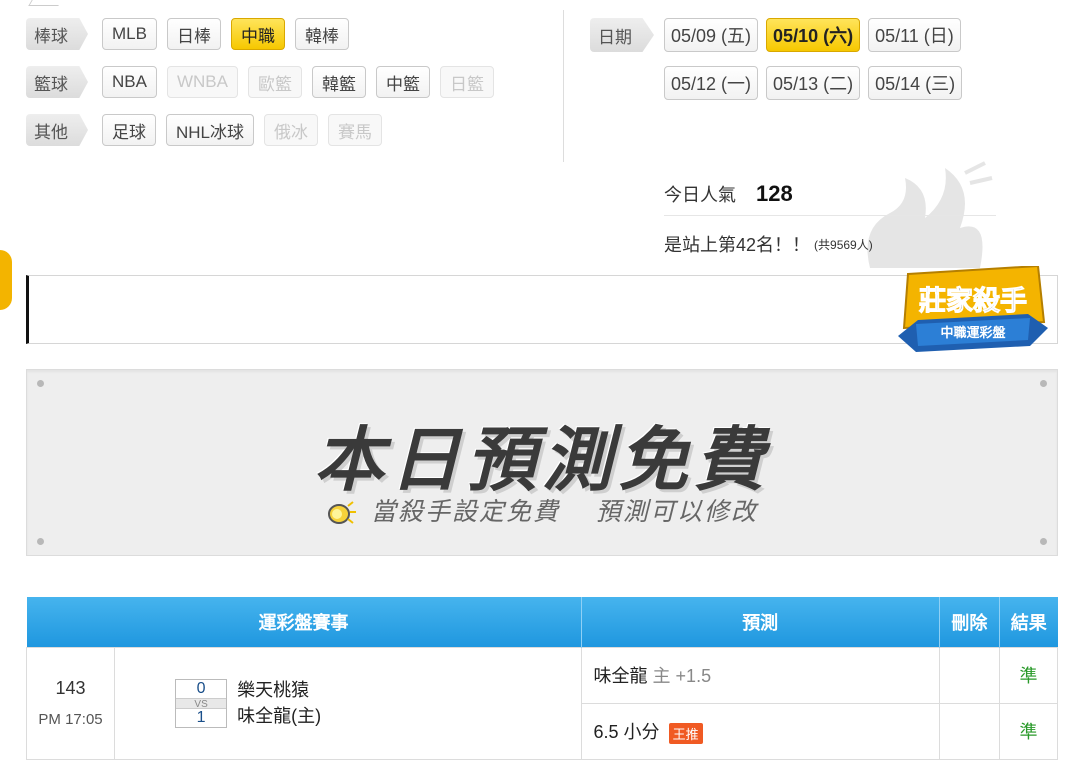 The height and width of the screenshot is (781, 1080). What do you see at coordinates (201, 717) in the screenshot?
I see `home-score: 1` at bounding box center [201, 717].